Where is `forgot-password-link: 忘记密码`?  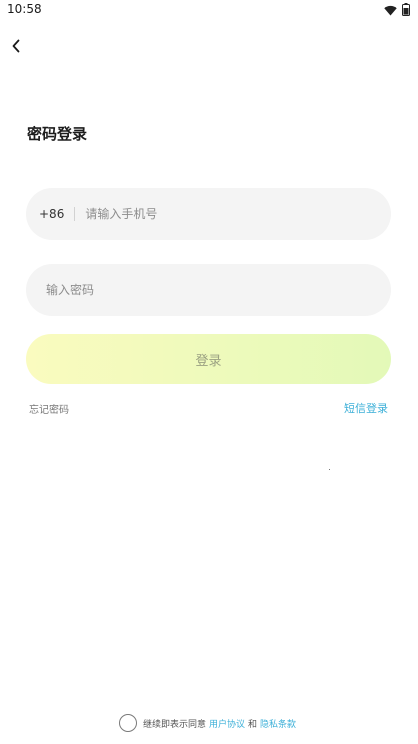 forgot-password-link: 忘记密码 is located at coordinates (49, 408).